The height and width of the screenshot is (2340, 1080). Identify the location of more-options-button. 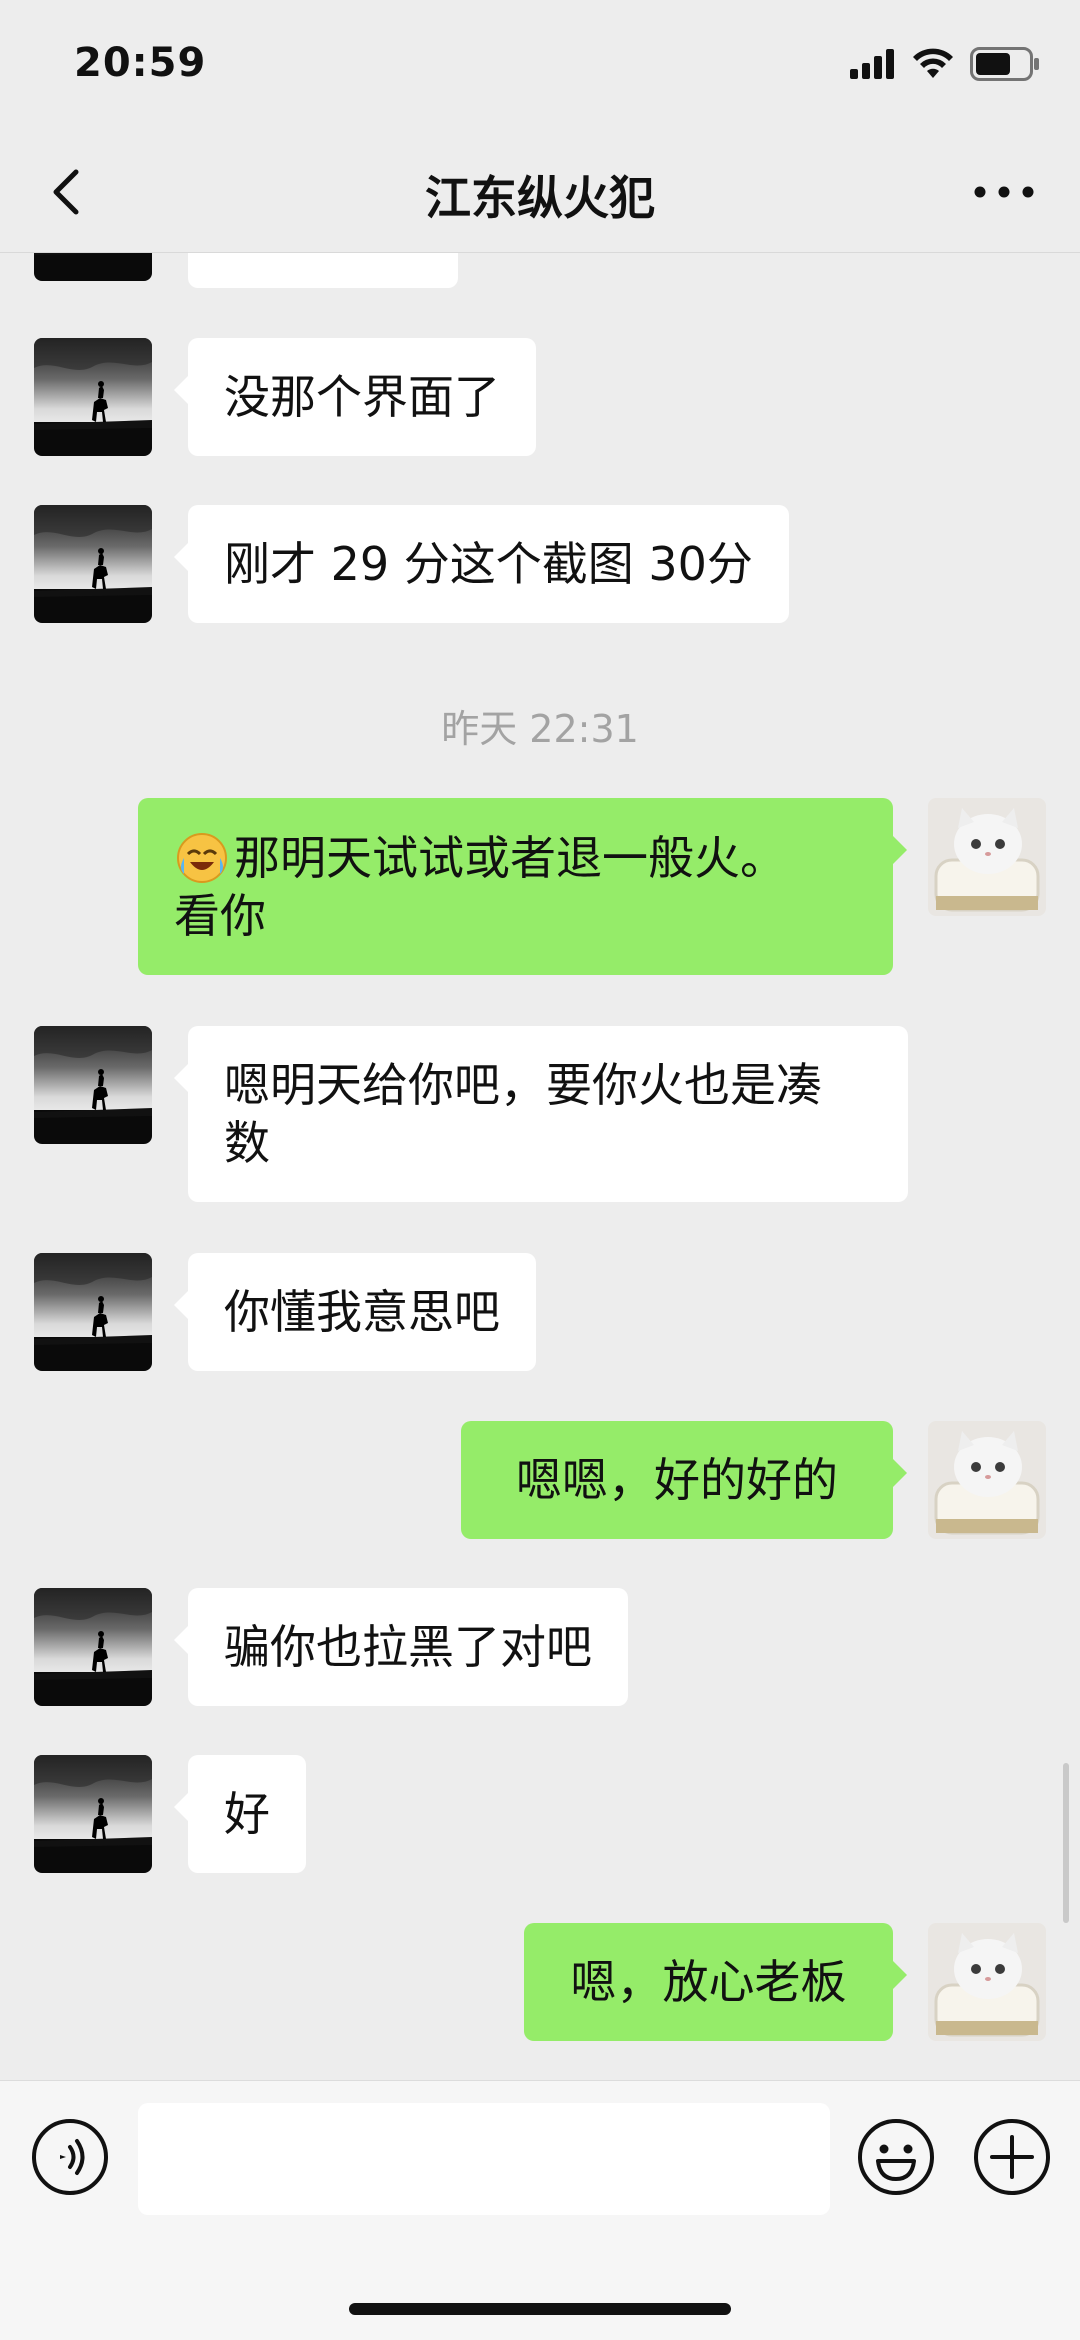
(1004, 192).